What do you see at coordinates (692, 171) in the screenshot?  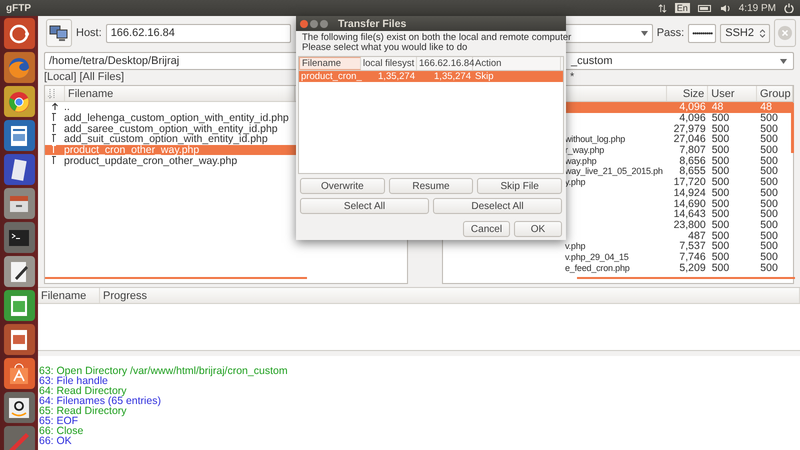 I see `file-size: 8,655` at bounding box center [692, 171].